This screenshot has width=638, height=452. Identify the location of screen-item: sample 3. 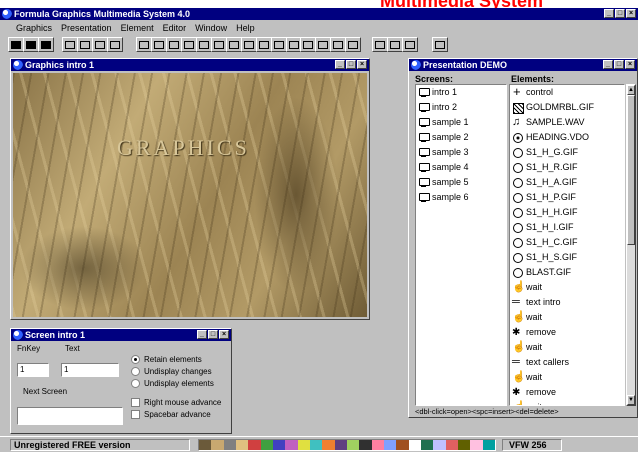
(461, 152).